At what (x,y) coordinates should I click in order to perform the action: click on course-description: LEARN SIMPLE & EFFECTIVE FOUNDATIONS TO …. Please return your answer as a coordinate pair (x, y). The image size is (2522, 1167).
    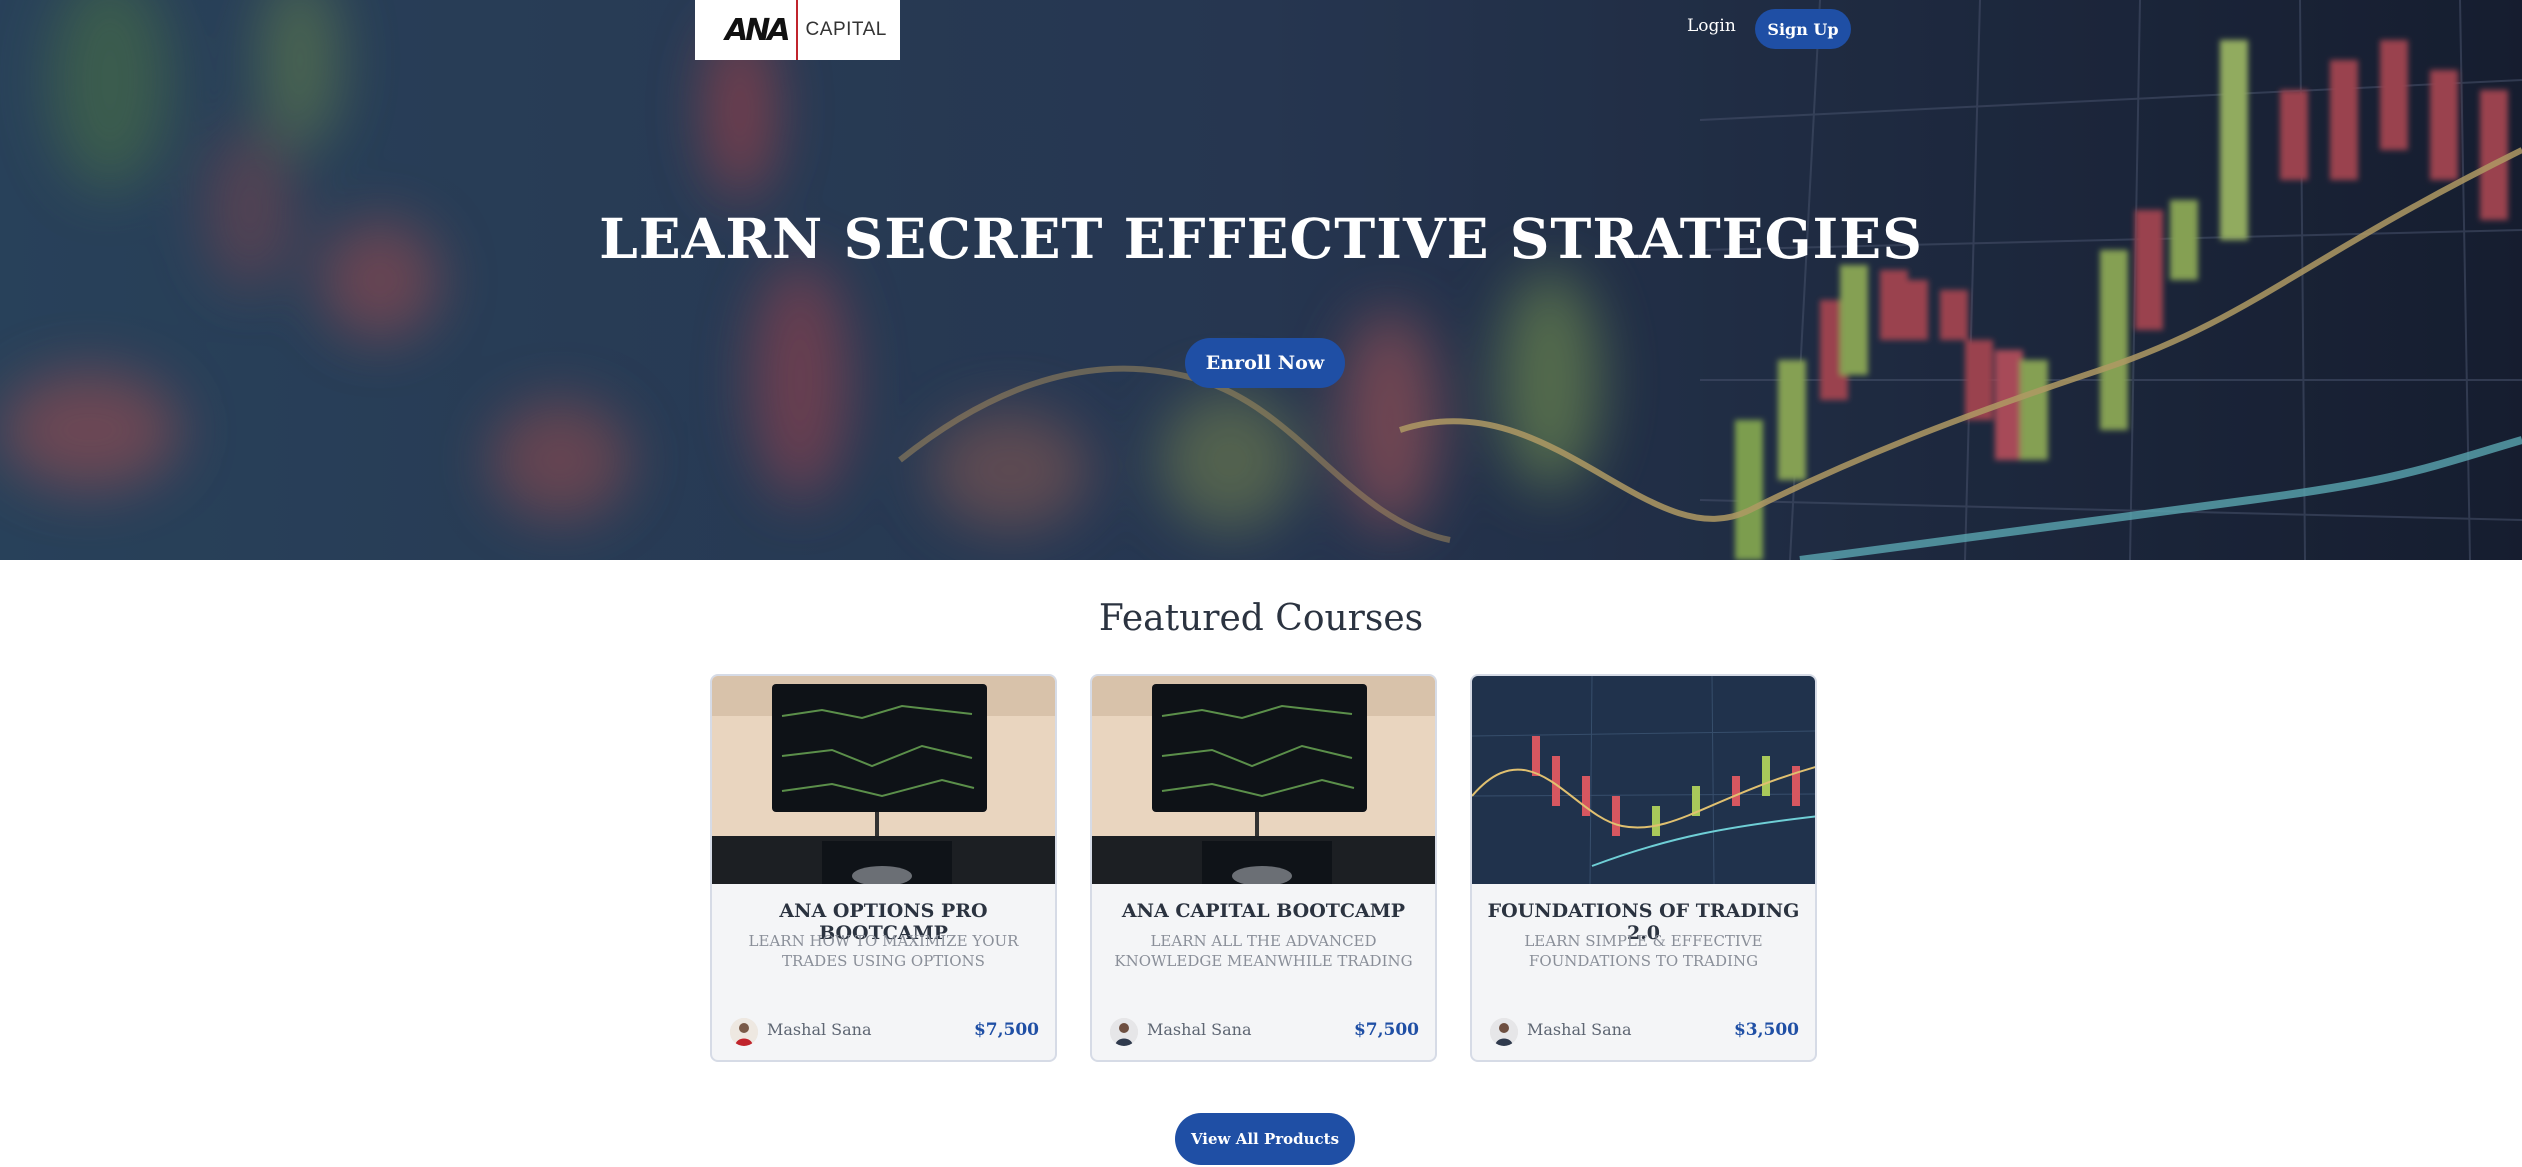
    Looking at the image, I should click on (1643, 951).